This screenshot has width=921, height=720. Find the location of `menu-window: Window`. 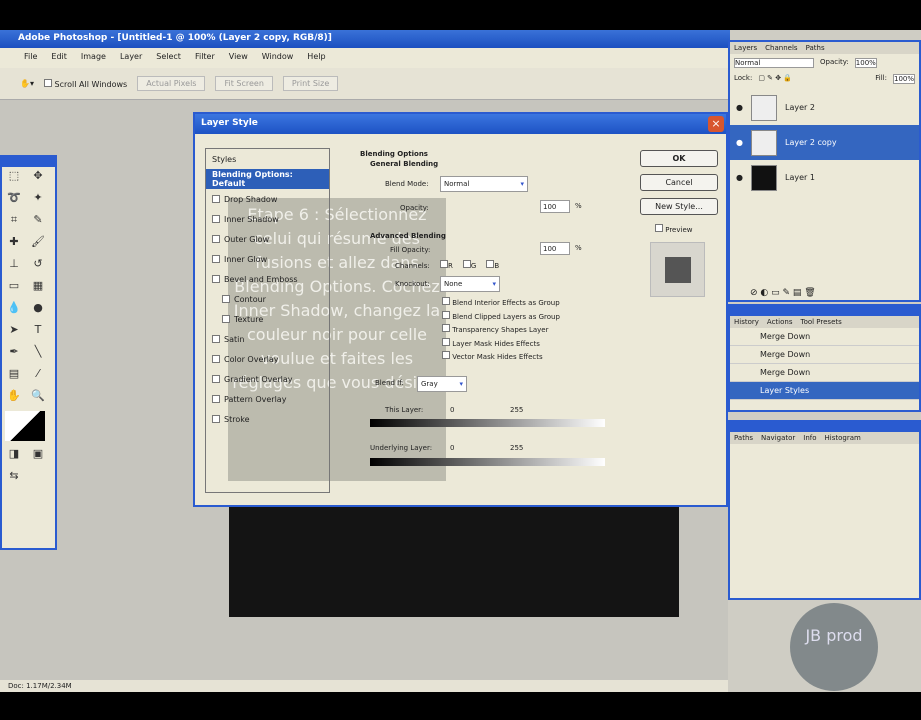

menu-window: Window is located at coordinates (278, 60).